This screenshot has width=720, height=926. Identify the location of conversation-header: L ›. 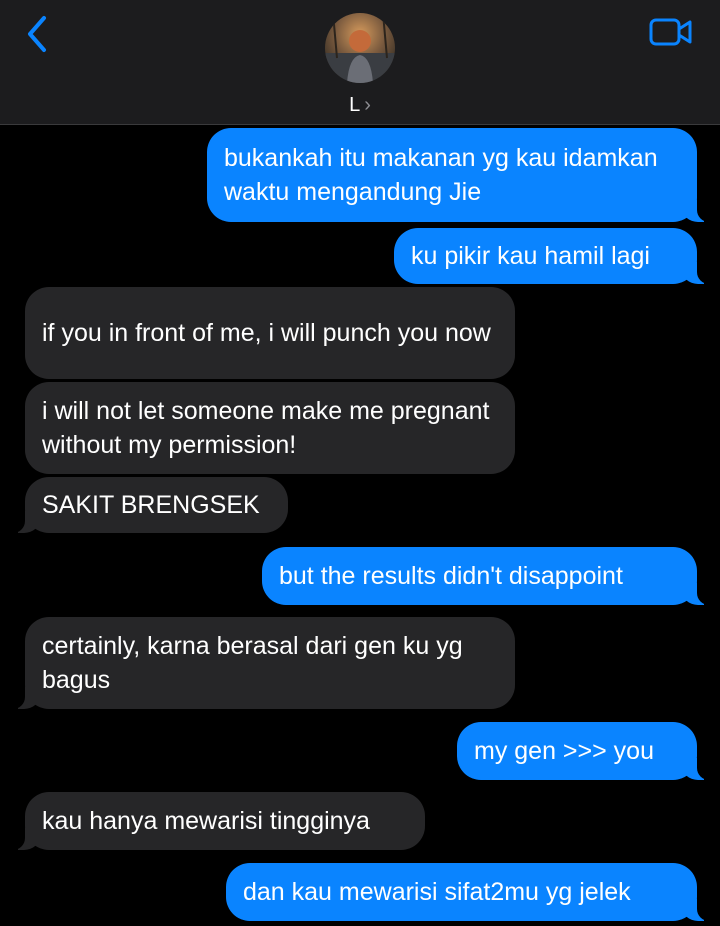
(360, 62).